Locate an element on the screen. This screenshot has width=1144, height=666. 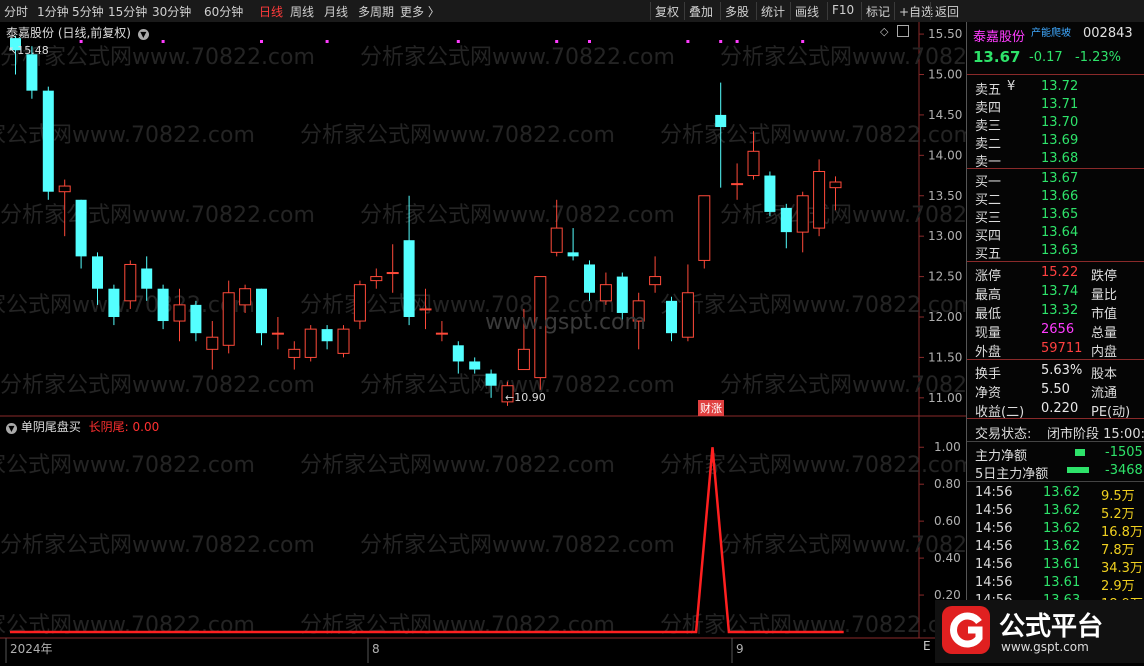
stat2-row: 换手 5.63% 股本 is located at coordinates (1055, 372).